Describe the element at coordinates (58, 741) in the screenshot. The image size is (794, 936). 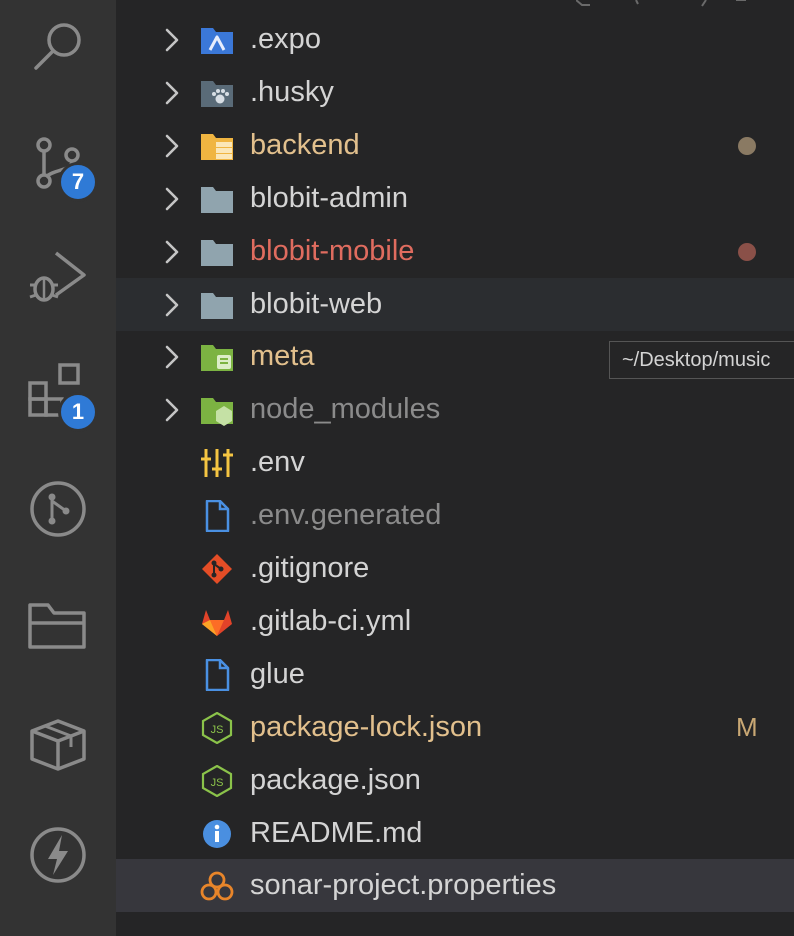
I see `packages-icon` at that location.